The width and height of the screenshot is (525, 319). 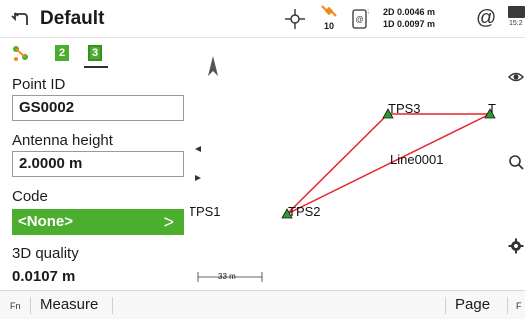 What do you see at coordinates (30, 196) in the screenshot?
I see `code-label: Code` at bounding box center [30, 196].